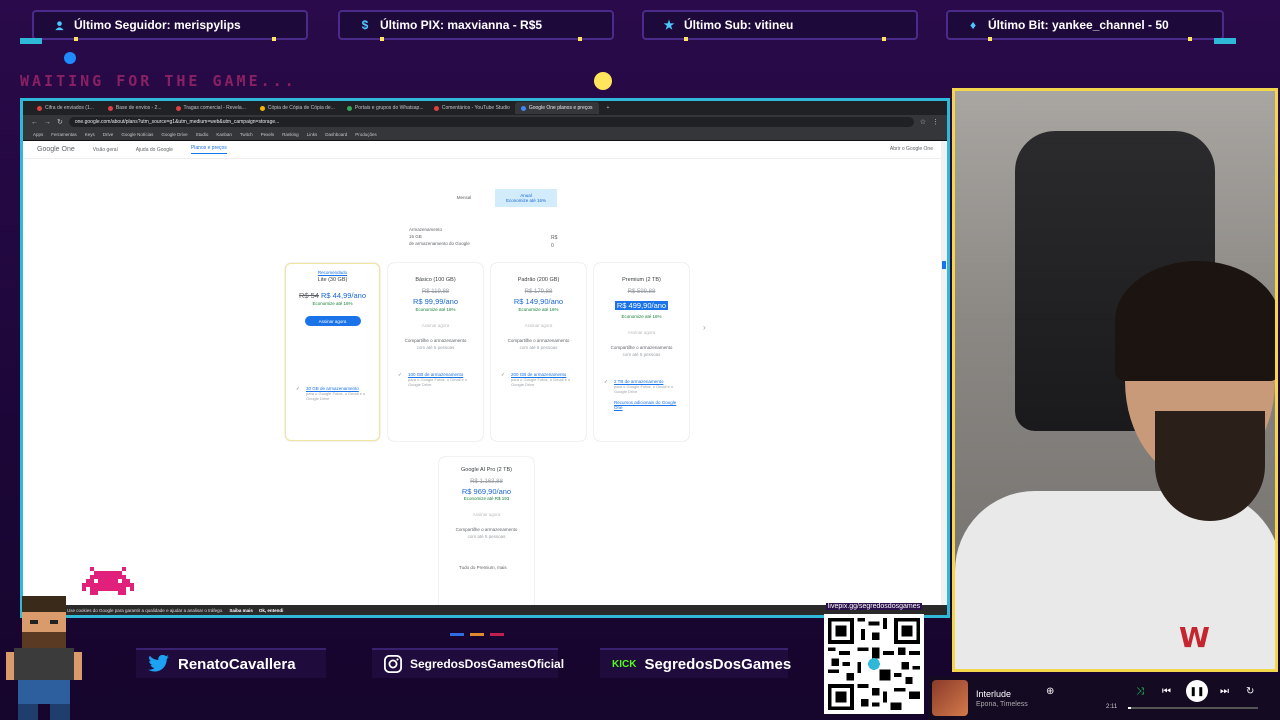  What do you see at coordinates (56, 149) in the screenshot?
I see `google-one-logo: Google One` at bounding box center [56, 149].